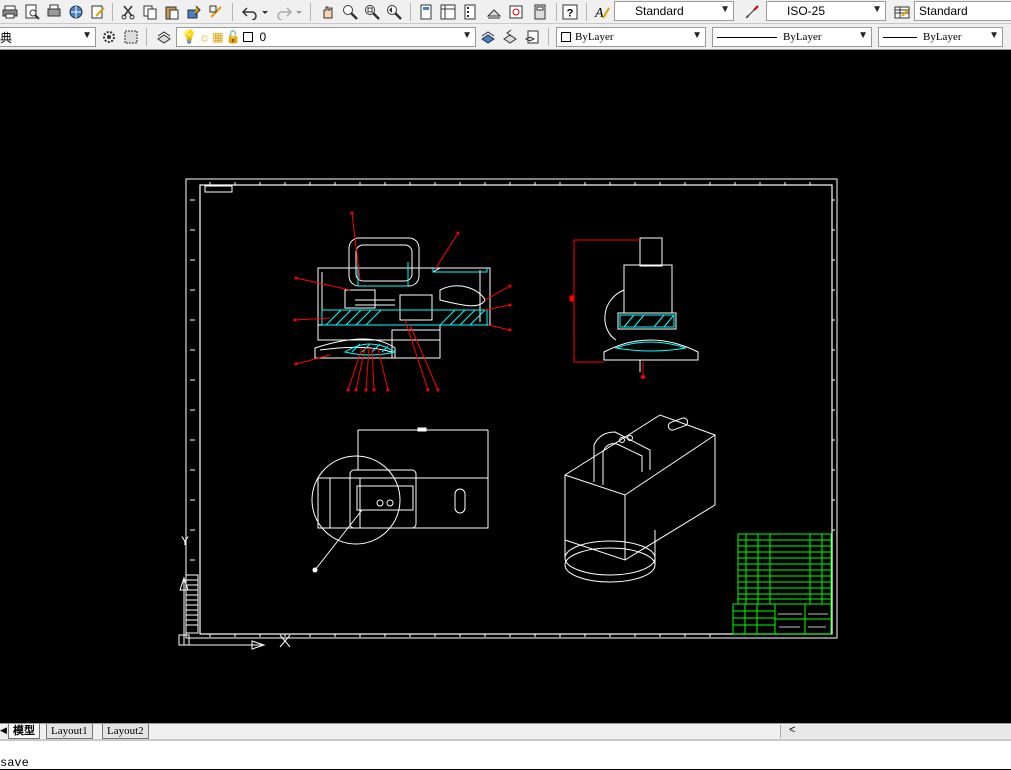 This screenshot has height=770, width=1011. Describe the element at coordinates (10, 12) in the screenshot. I see `print-icon` at that location.